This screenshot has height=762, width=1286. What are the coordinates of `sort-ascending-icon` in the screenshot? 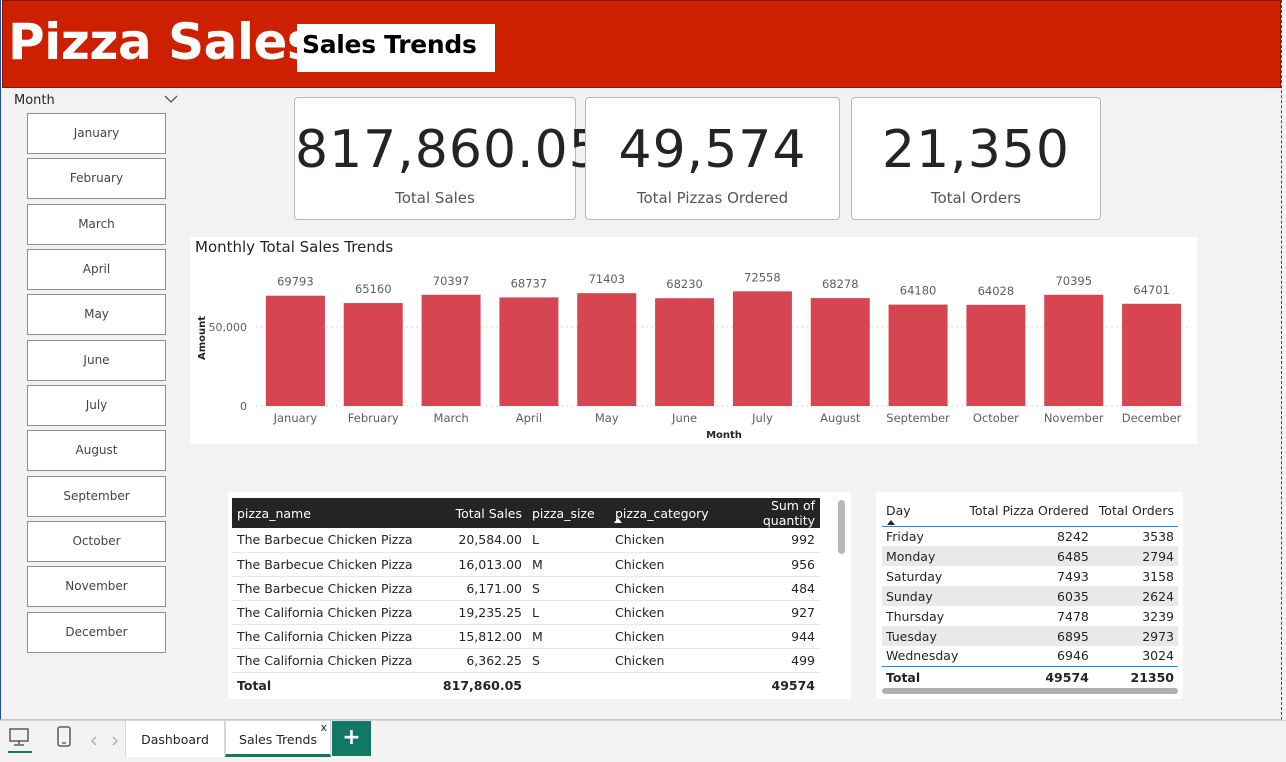 It's located at (891, 522).